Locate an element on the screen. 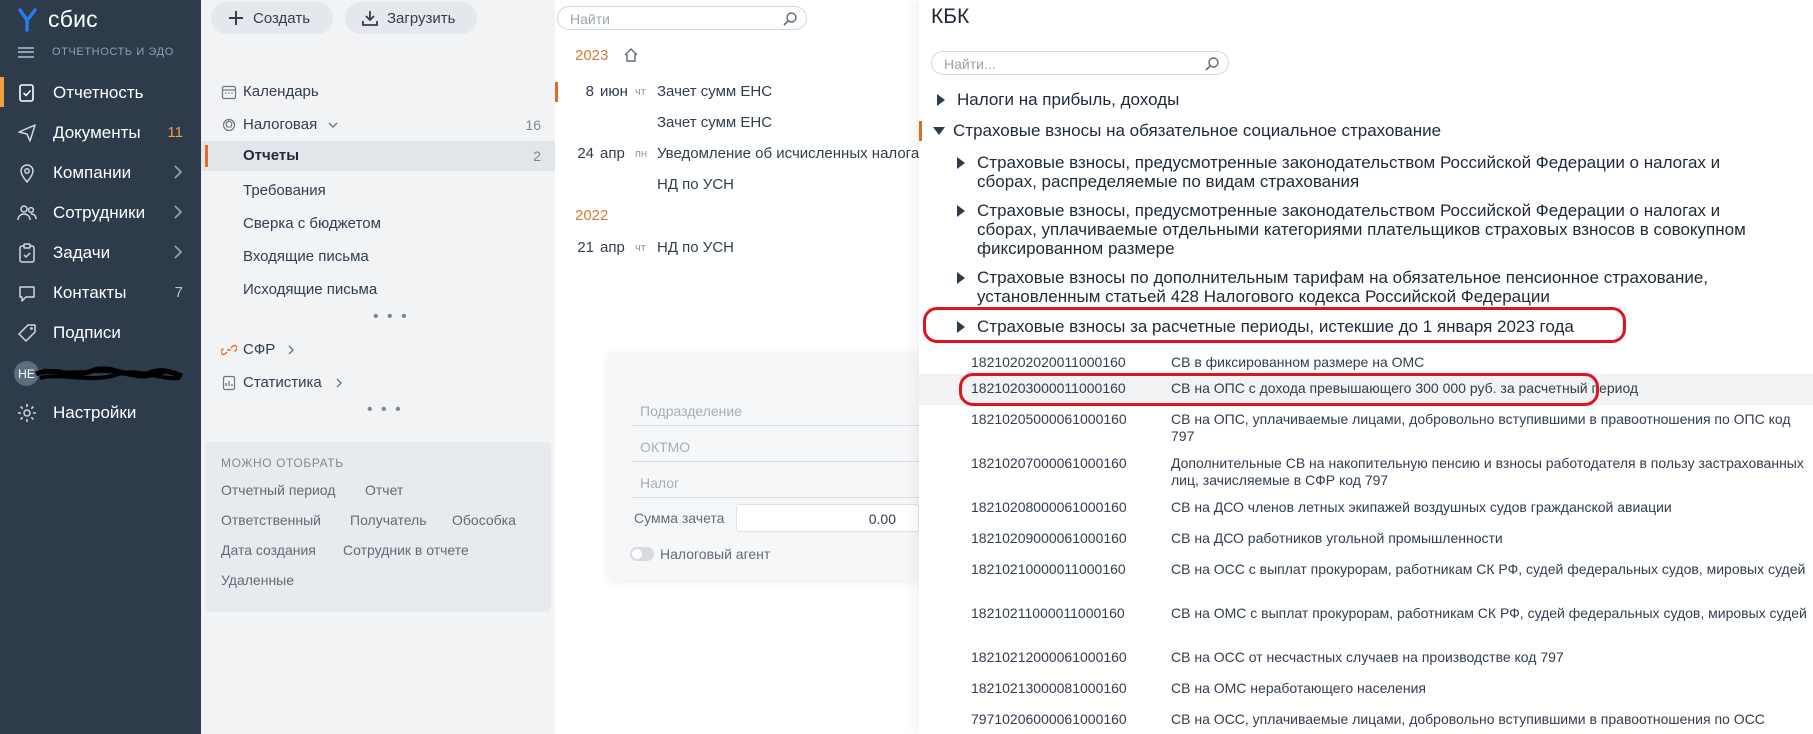 The height and width of the screenshot is (734, 1813). tree-item-requirements: Требования is located at coordinates (378, 191).